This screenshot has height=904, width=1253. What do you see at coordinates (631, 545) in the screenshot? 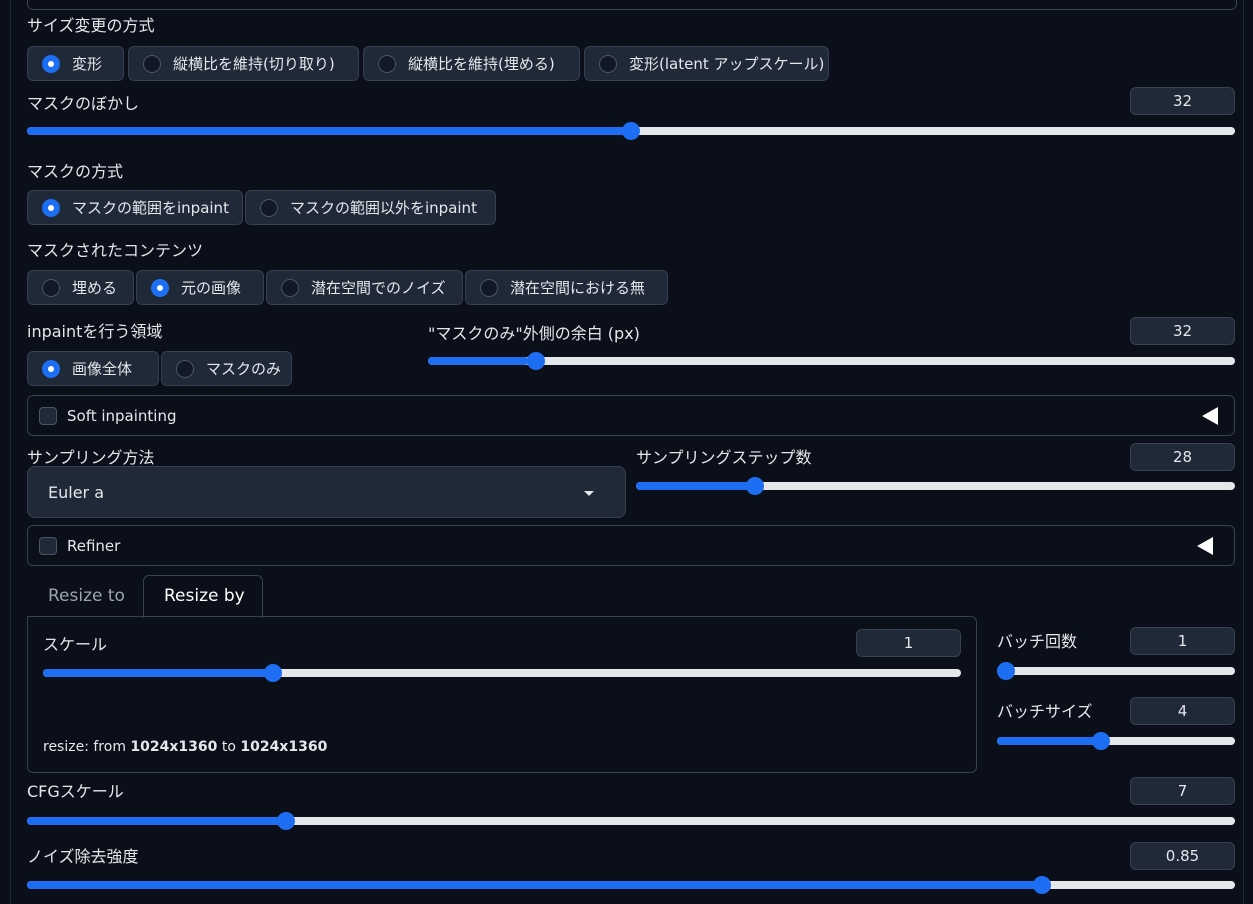
I see `refiner-accordion: Refiner` at bounding box center [631, 545].